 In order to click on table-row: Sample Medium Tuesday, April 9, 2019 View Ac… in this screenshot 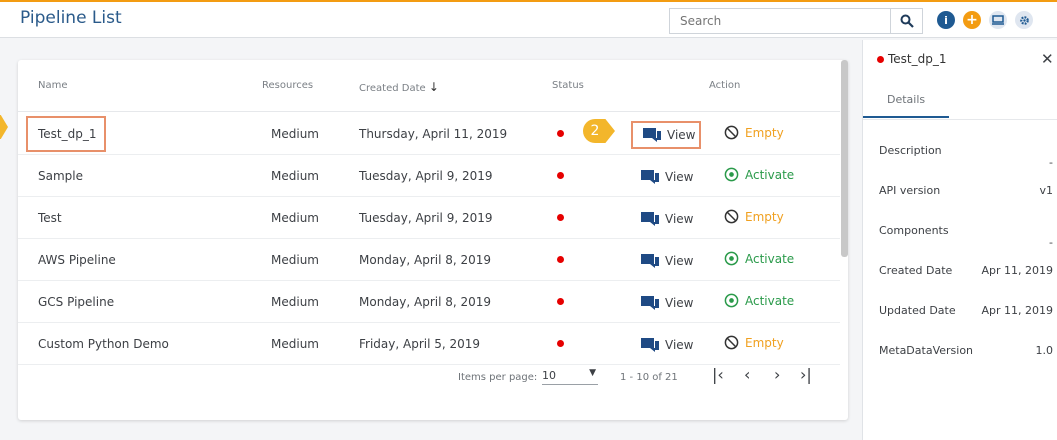, I will do `click(429, 176)`.